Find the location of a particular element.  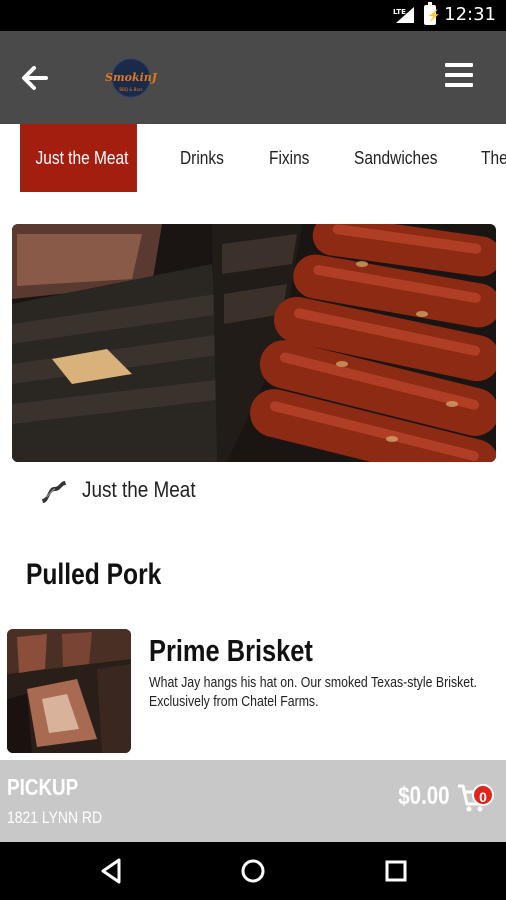

menu-item-name: Prime Brisket is located at coordinates (231, 650).